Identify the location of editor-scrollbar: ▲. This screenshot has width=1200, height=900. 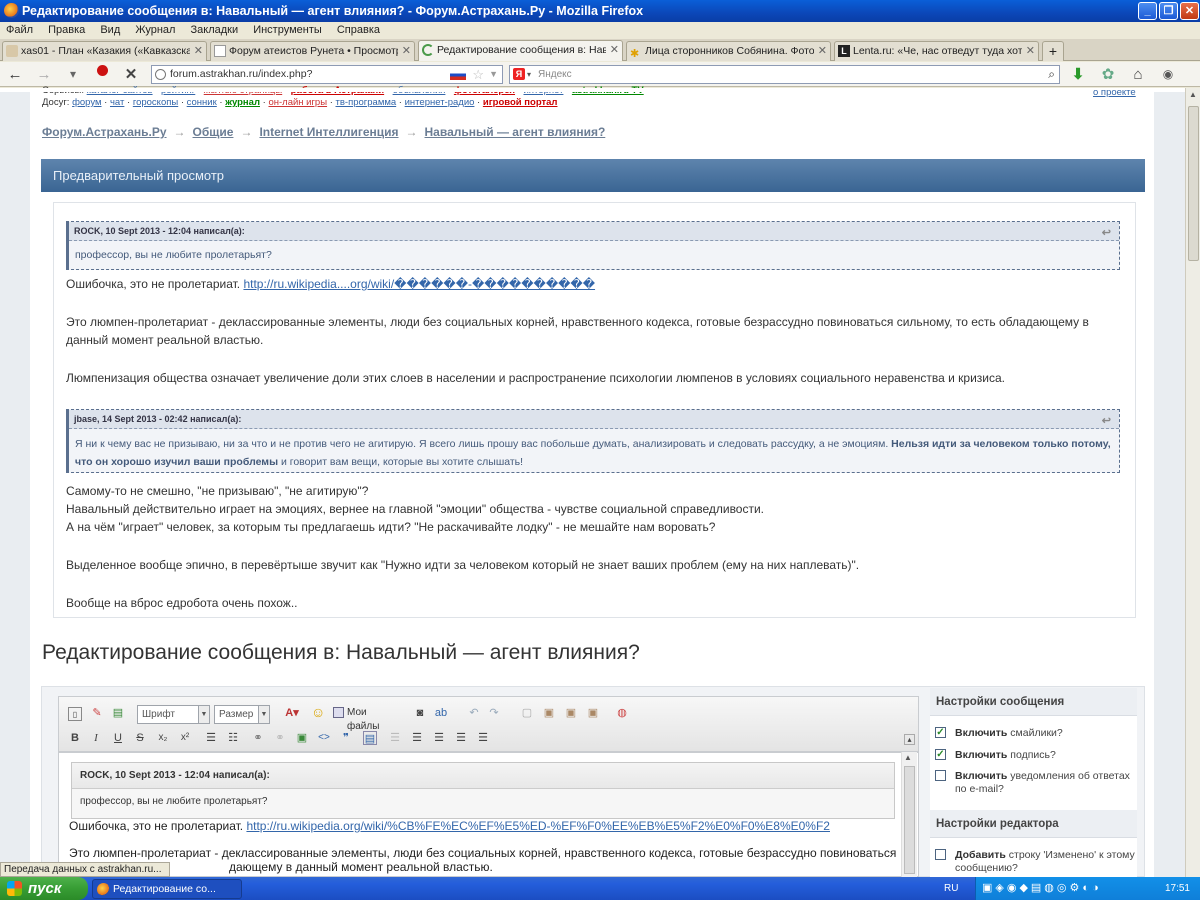
(909, 814).